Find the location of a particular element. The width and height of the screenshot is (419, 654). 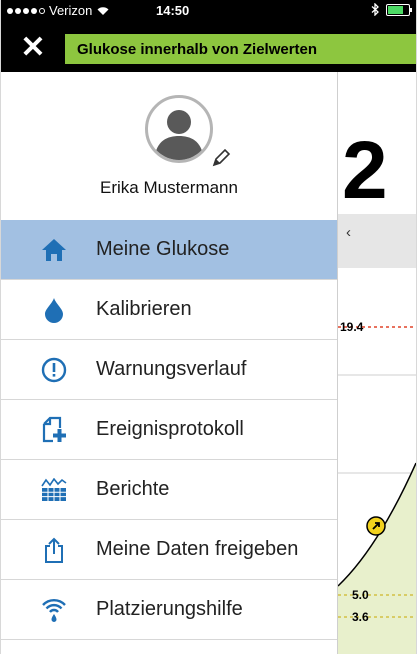

target-lower-value: 3.6 is located at coordinates (360, 617).